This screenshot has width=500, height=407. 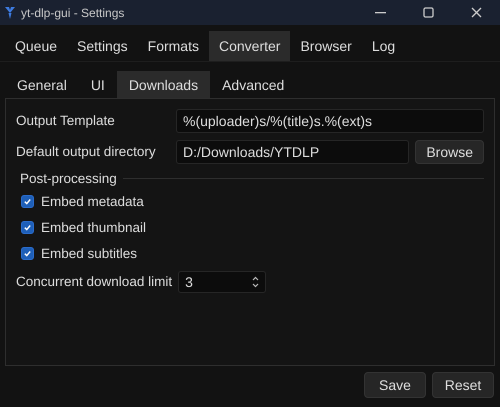 I want to click on tab: Advanced, so click(x=253, y=84).